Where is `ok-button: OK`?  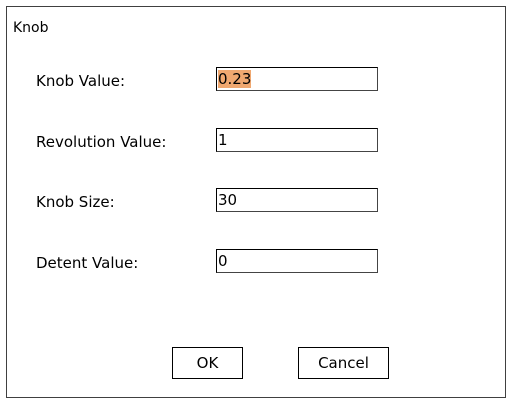 ok-button: OK is located at coordinates (207, 363).